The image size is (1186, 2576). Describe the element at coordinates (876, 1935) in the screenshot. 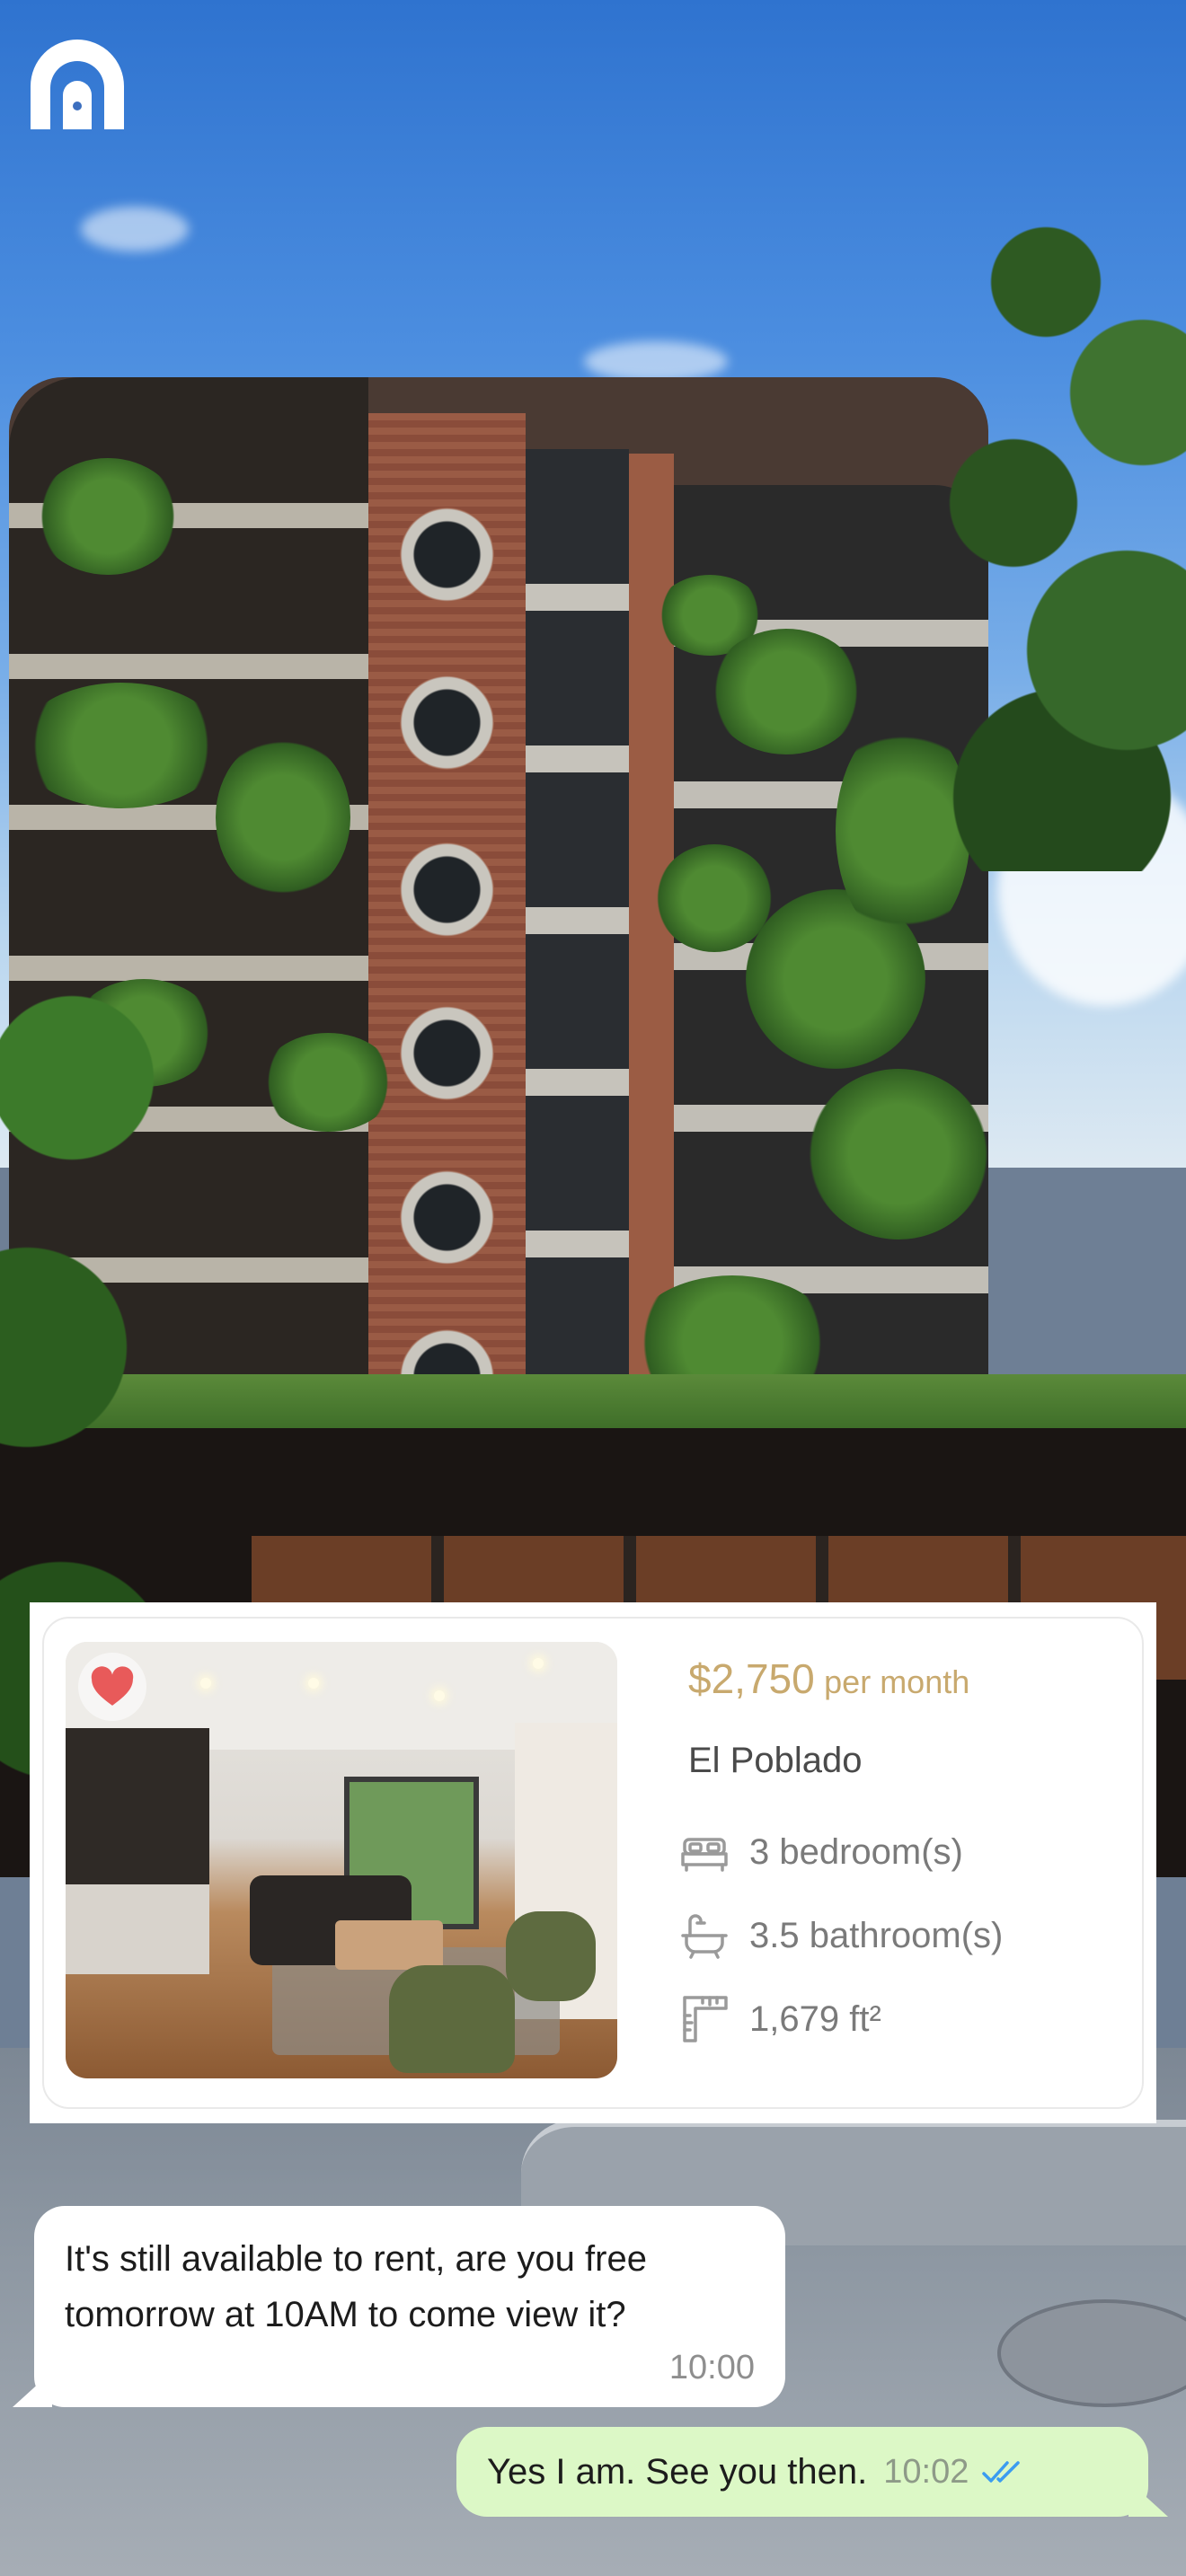

I see `bathrooms-label: 3.5 bathroom(s)` at that location.